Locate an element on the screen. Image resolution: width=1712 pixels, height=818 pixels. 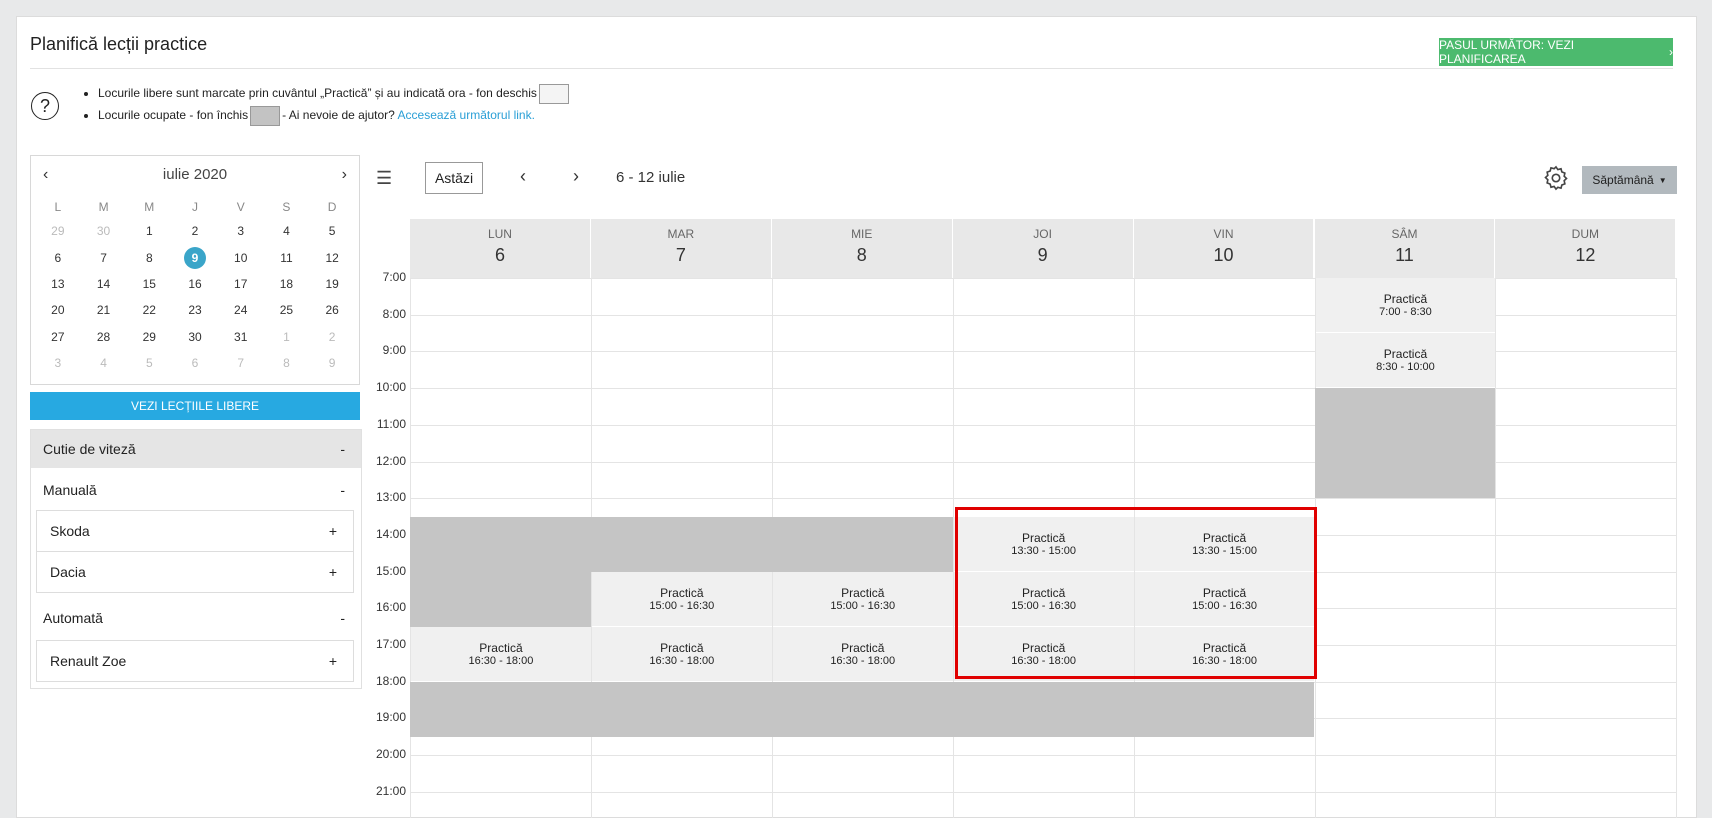
mini-day: 27 is located at coordinates (58, 337).